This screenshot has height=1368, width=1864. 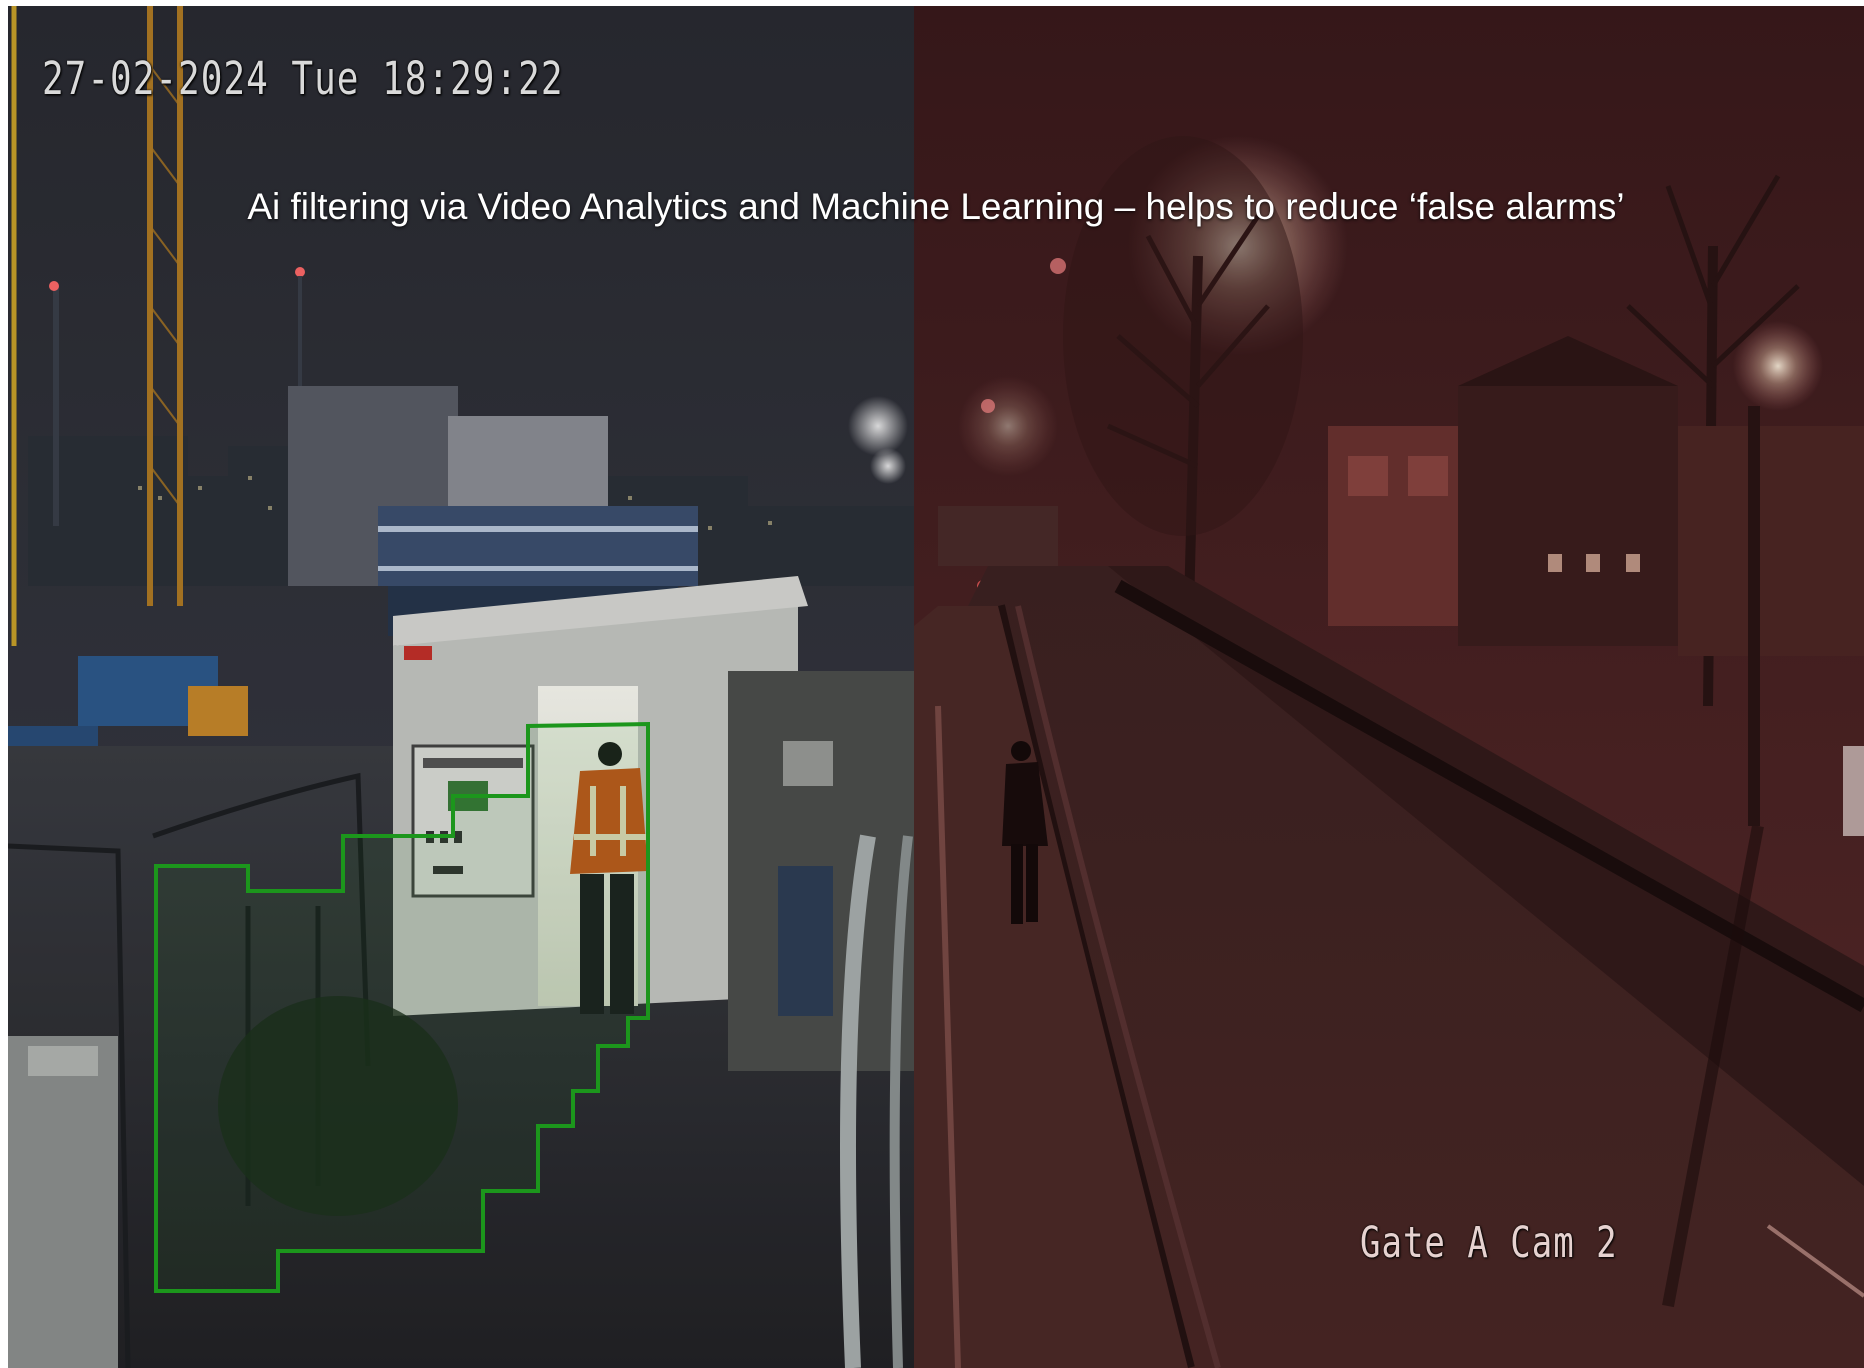 What do you see at coordinates (303, 80) in the screenshot?
I see `cctv-timestamp: 27-02-2024 Tue 18:29:22` at bounding box center [303, 80].